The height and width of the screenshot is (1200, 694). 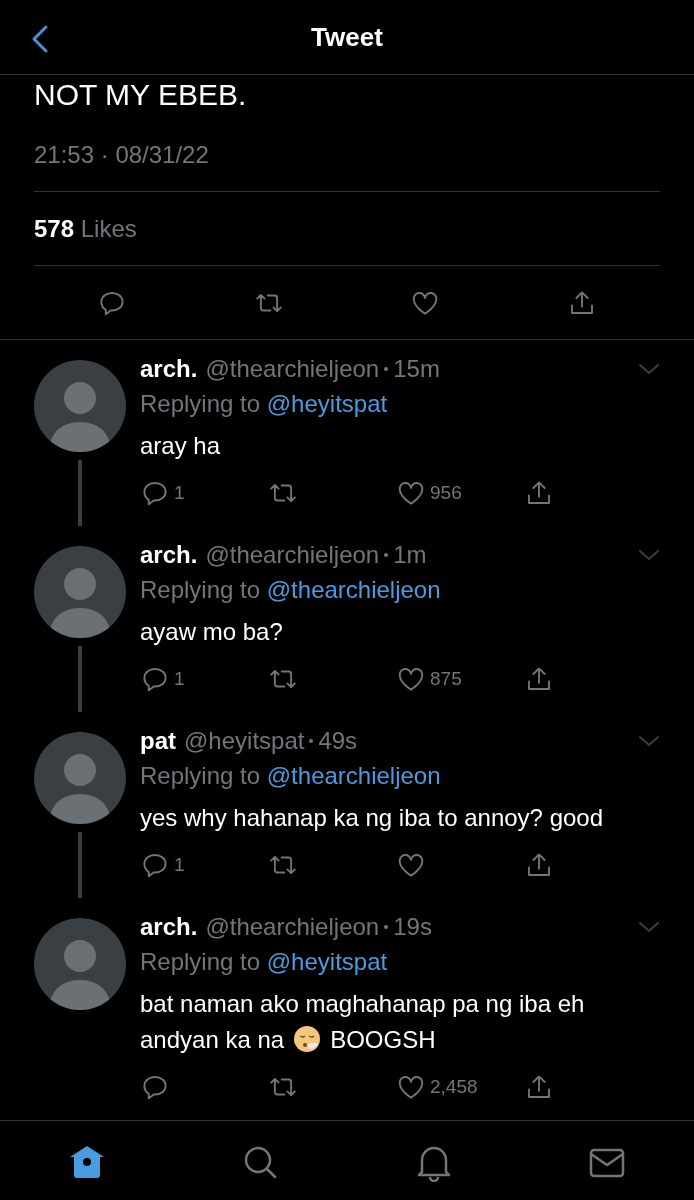 What do you see at coordinates (372, 818) in the screenshot?
I see `reply-text: yes why hahanap ka ng iba to annoy? good` at bounding box center [372, 818].